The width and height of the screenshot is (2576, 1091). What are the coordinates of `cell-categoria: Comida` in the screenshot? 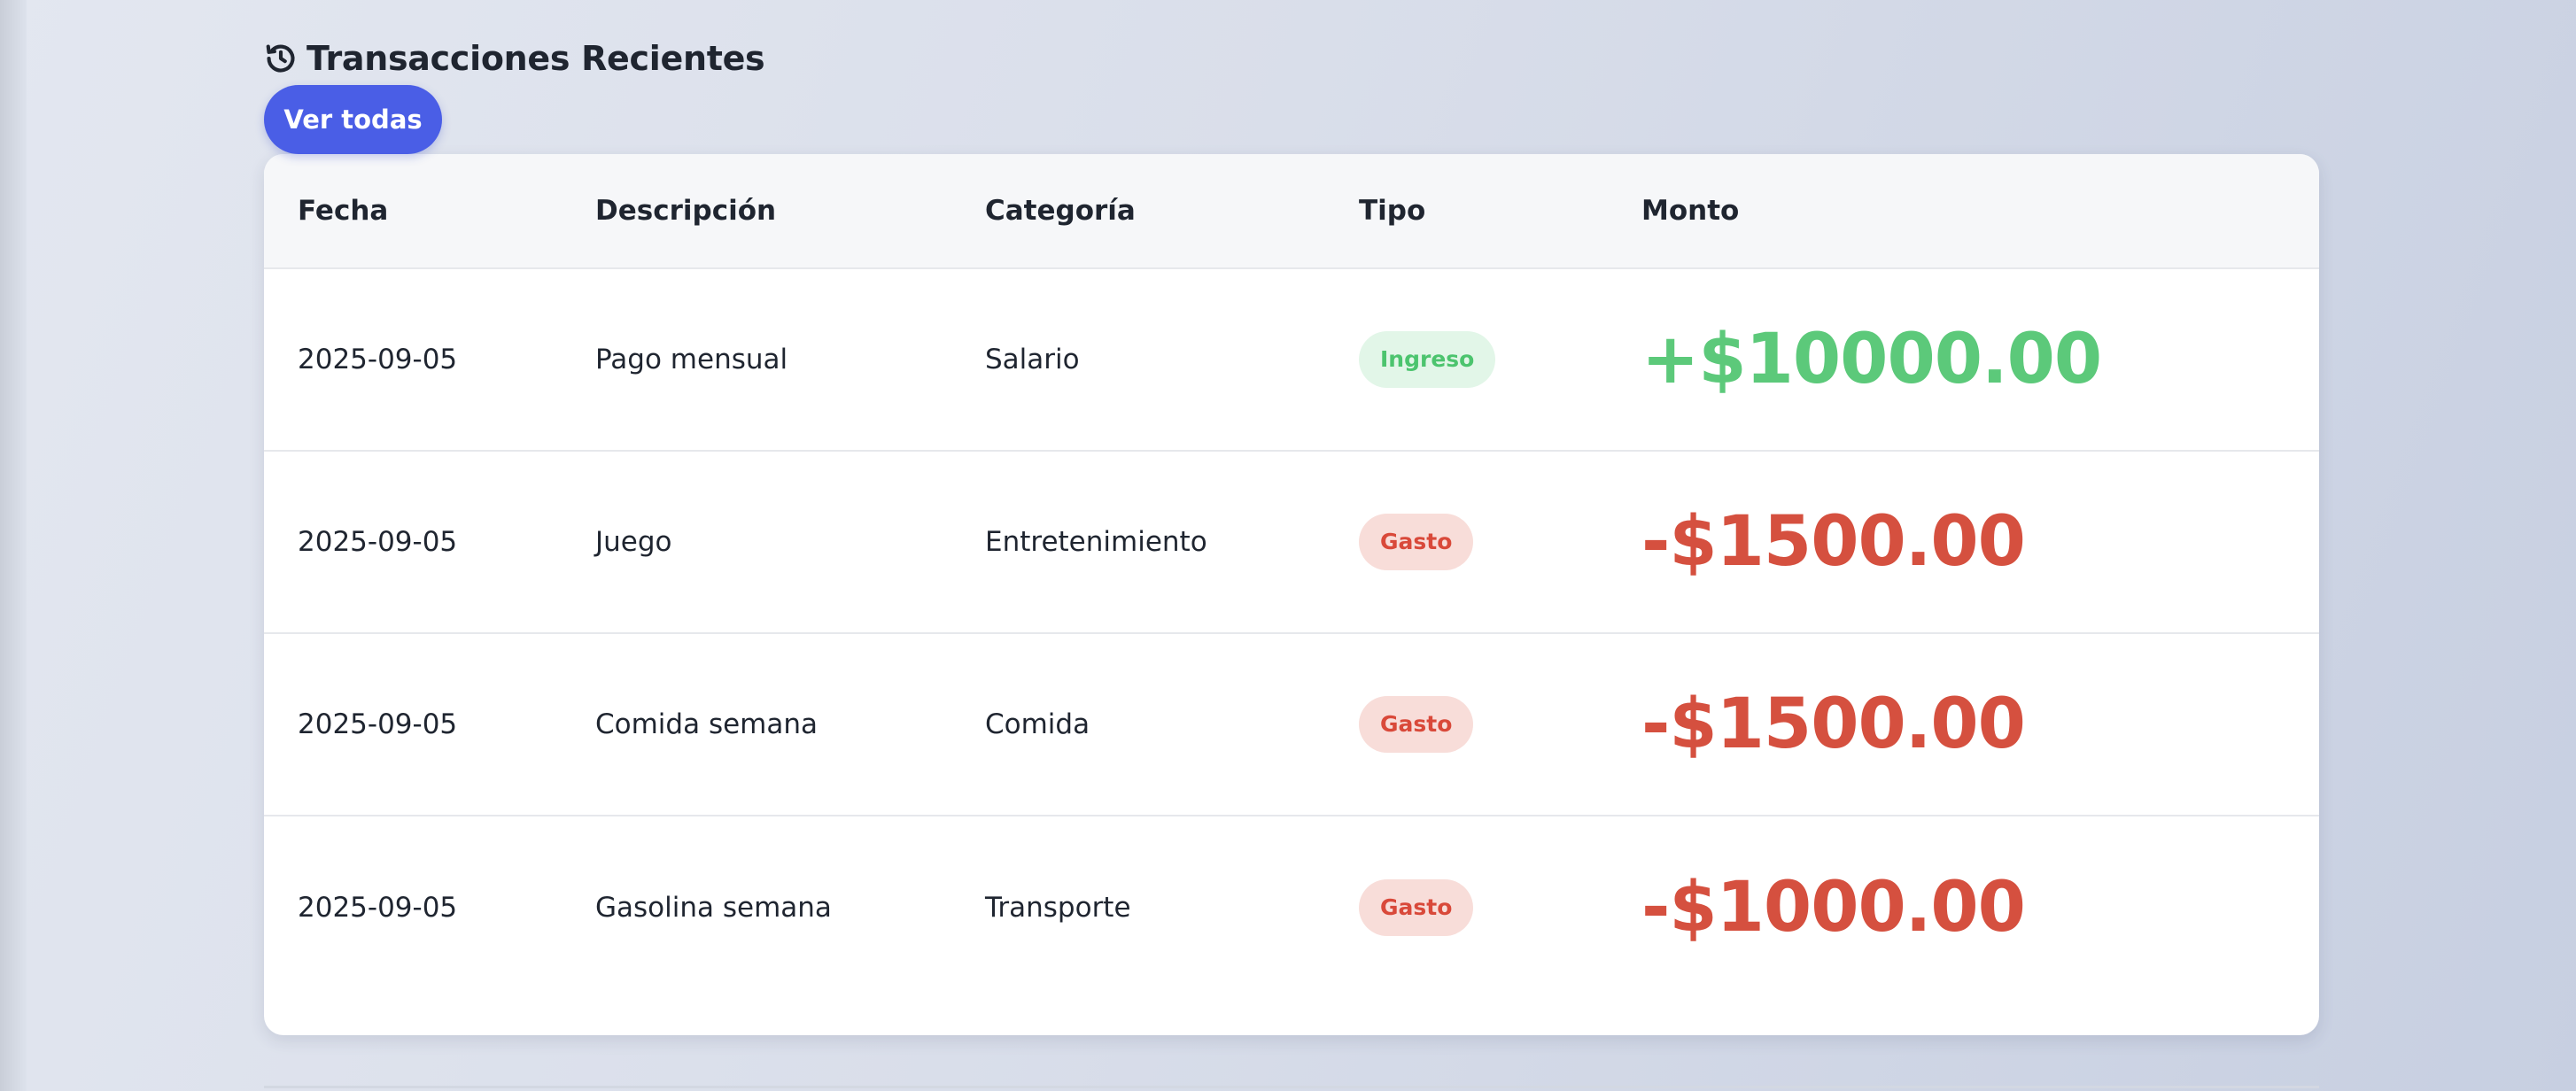 It's located at (1138, 724).